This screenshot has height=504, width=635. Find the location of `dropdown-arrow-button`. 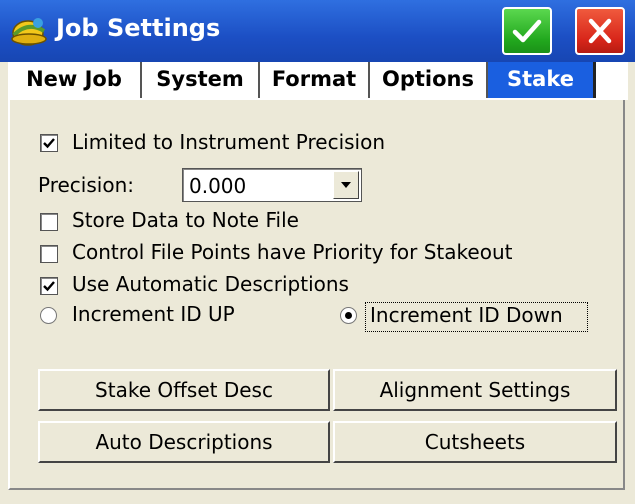

dropdown-arrow-button is located at coordinates (346, 185).